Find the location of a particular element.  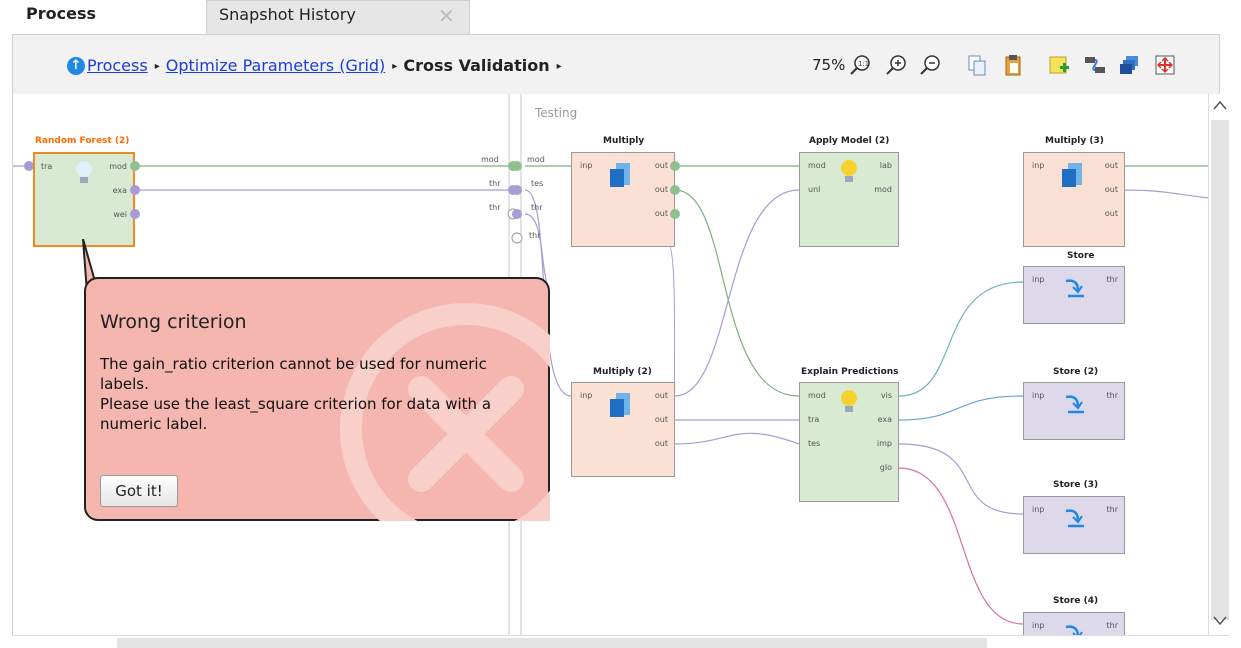

operator-title: Multiply (3) is located at coordinates (1074, 141).